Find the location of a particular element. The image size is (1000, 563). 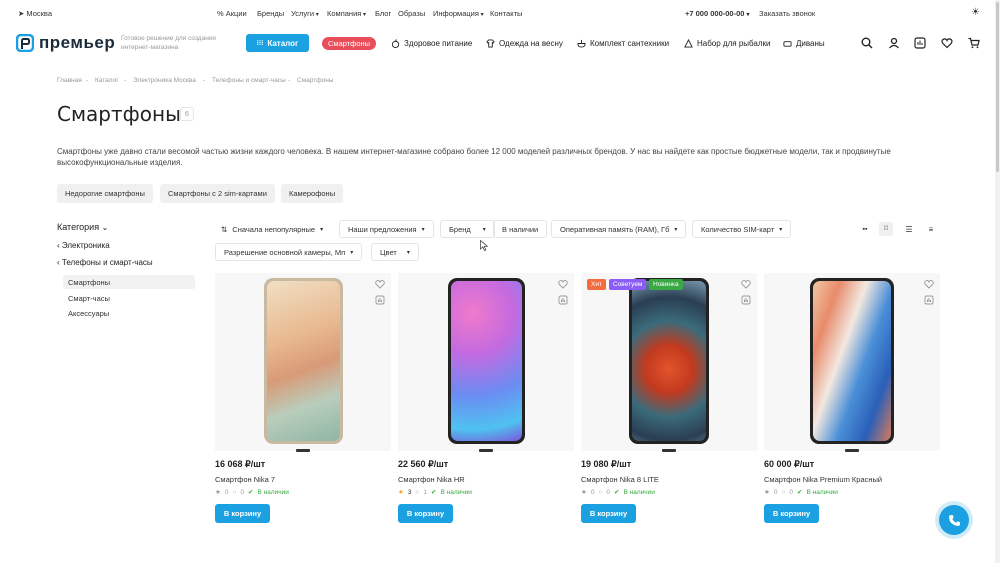

city-selector: ➤ Москва is located at coordinates (35, 13).